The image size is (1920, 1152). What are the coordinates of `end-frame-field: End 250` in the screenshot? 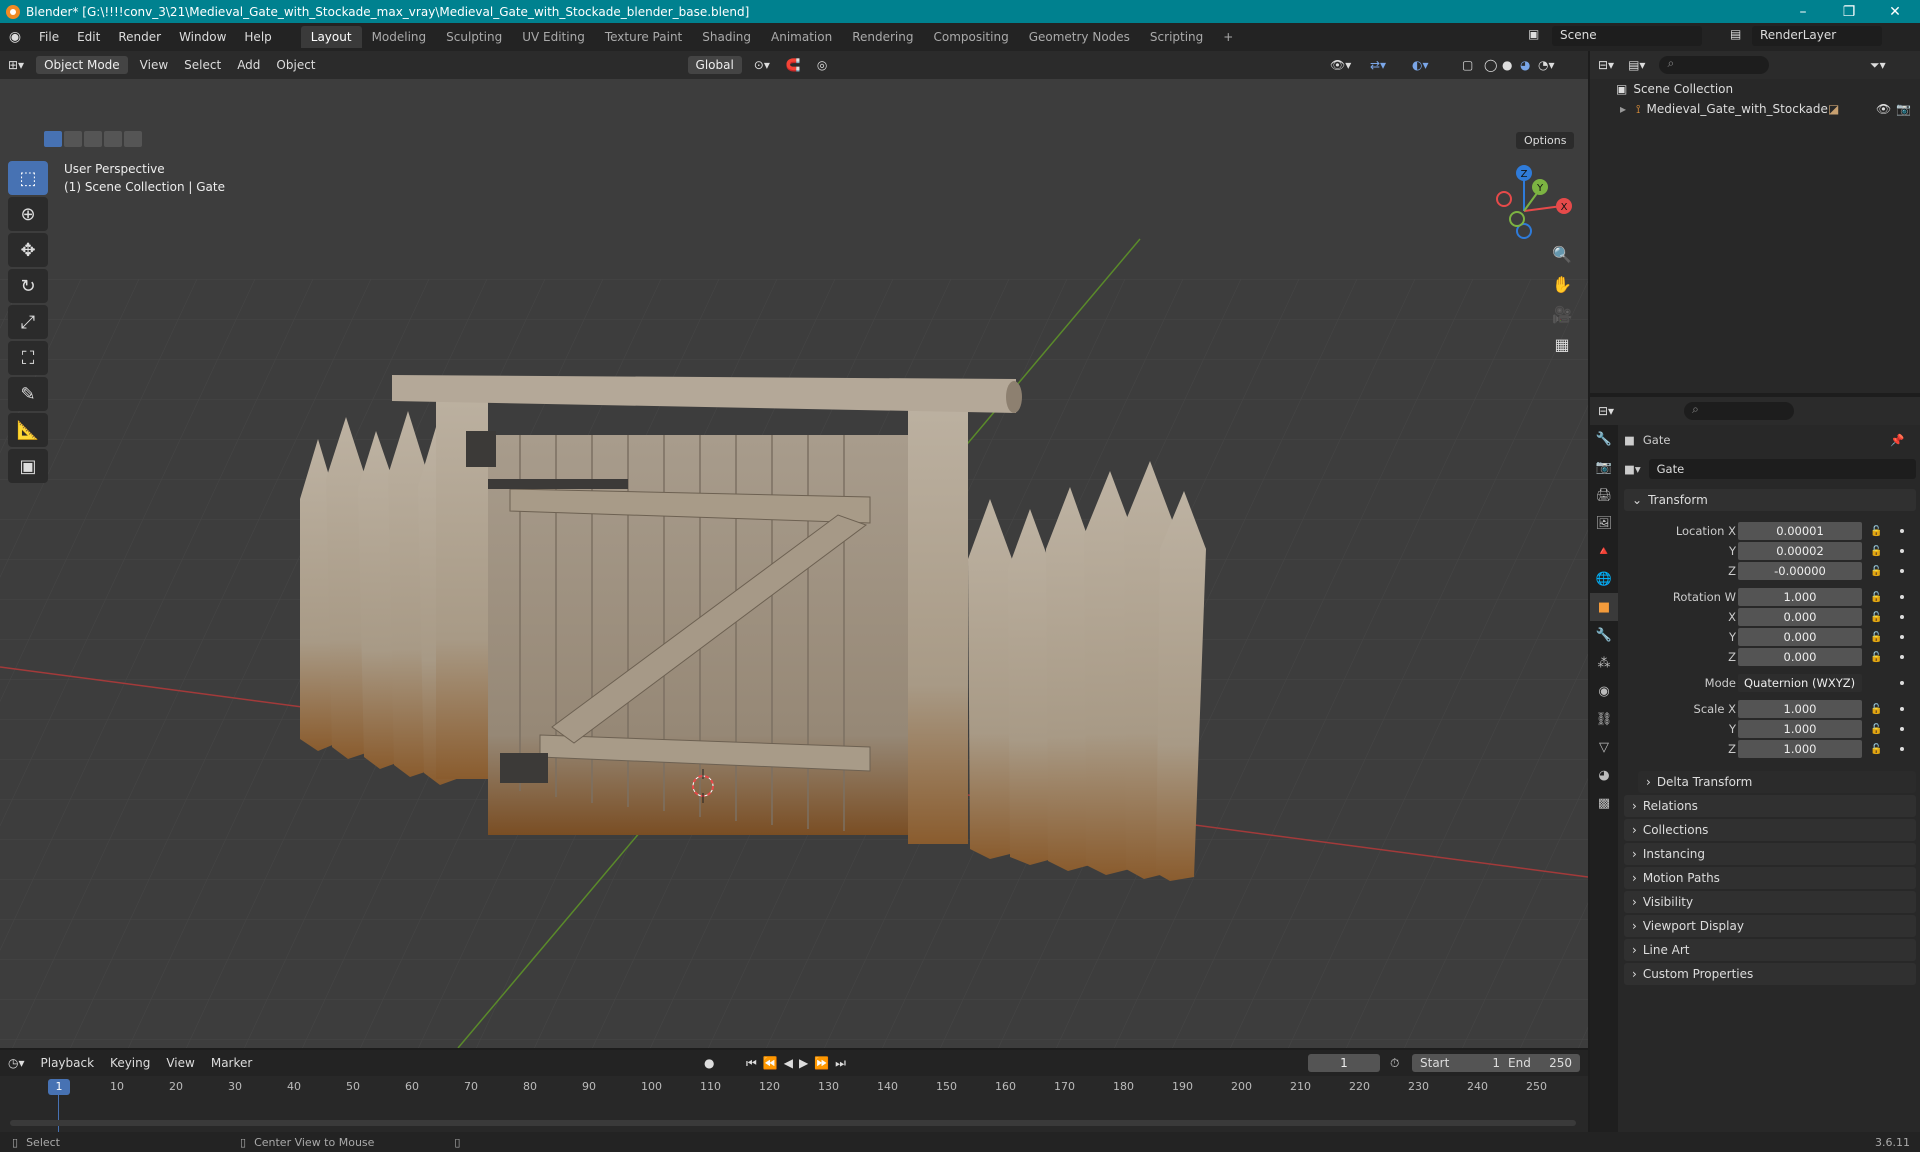 It's located at (1540, 1063).